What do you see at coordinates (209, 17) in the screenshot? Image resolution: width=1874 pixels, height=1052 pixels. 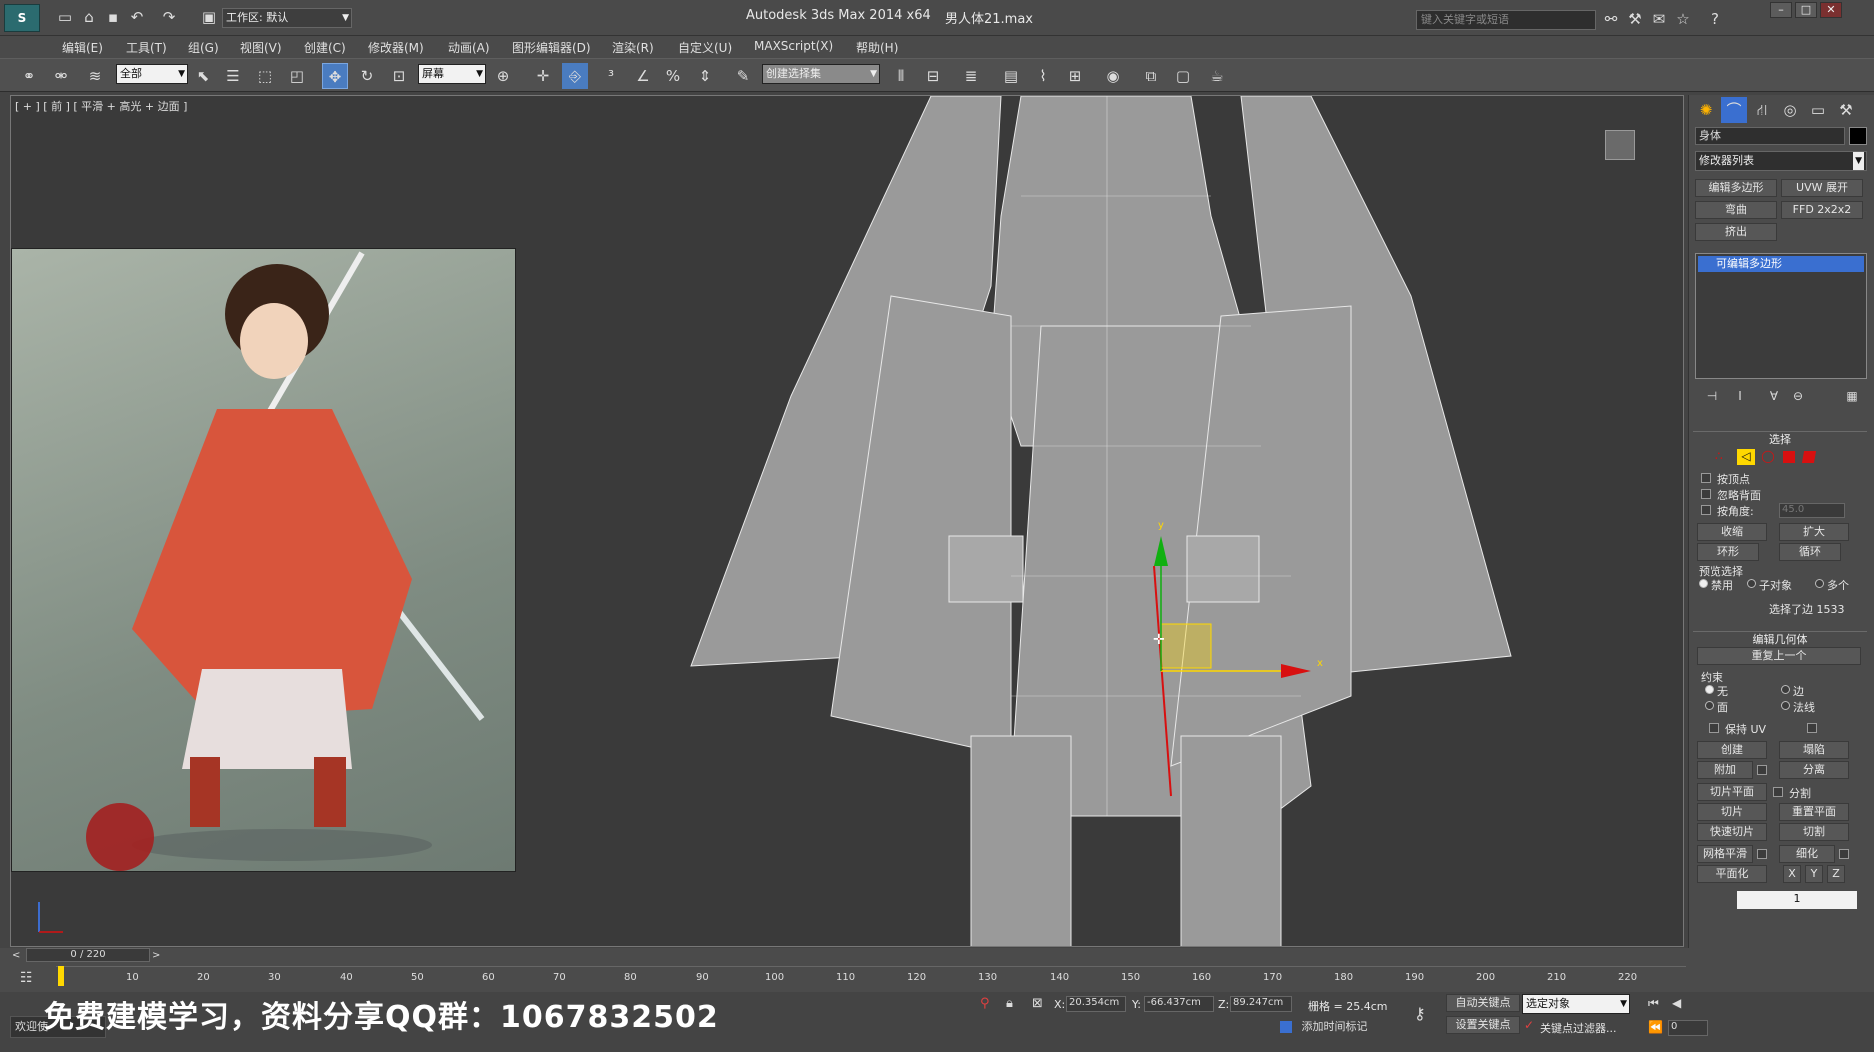 I see `project-folder-icon: ▣` at bounding box center [209, 17].